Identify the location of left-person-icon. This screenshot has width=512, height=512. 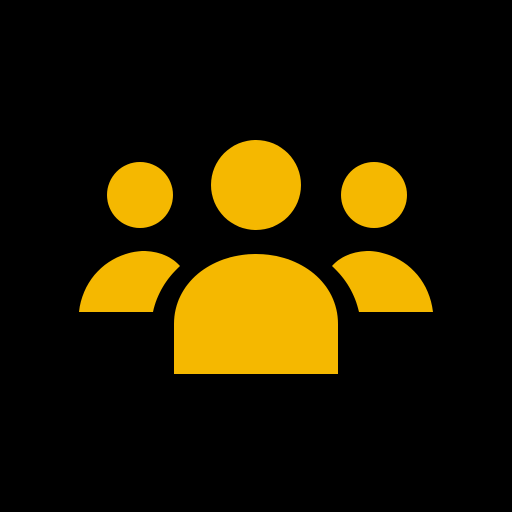
(129, 237).